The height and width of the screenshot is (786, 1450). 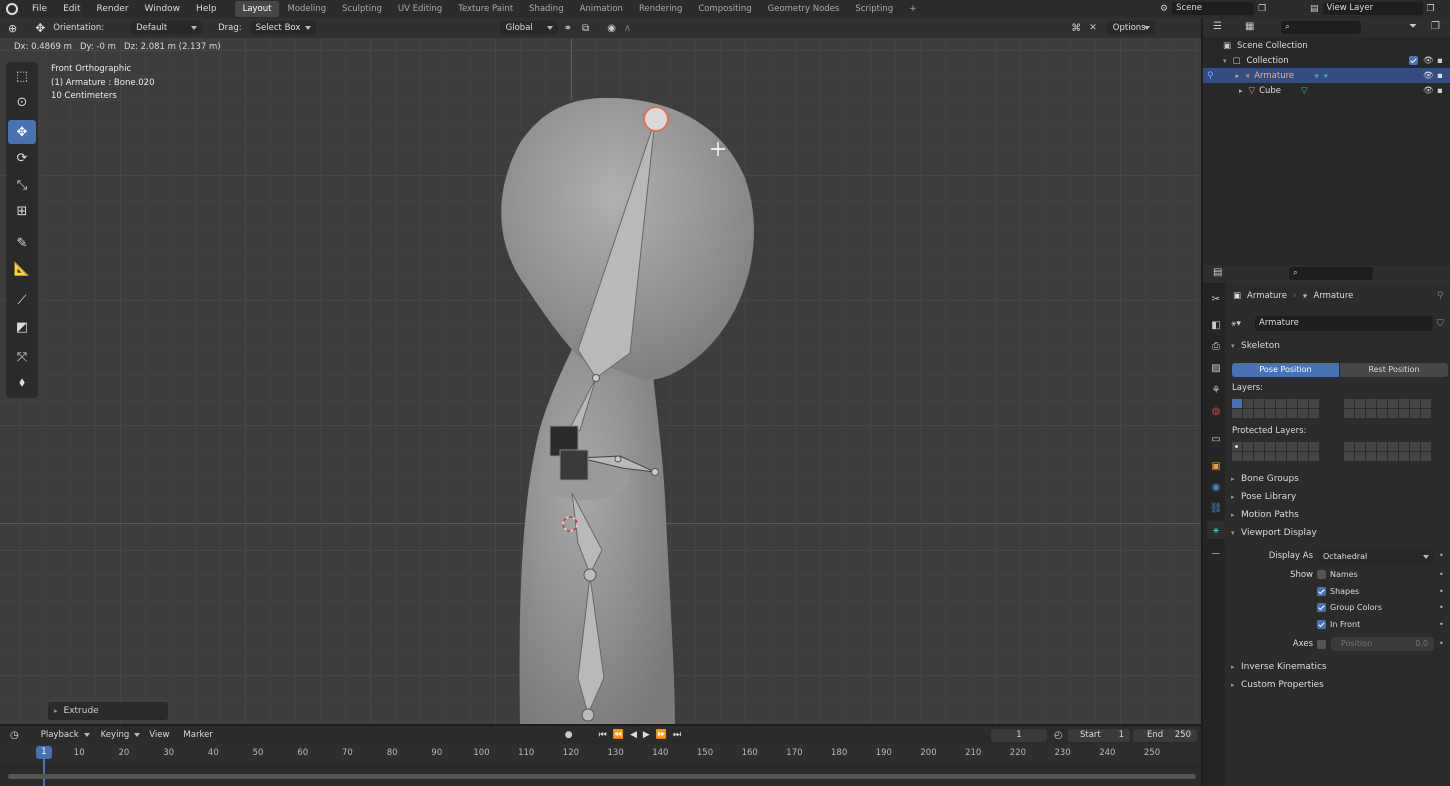 What do you see at coordinates (1217, 272) in the screenshot?
I see `properties-editor-icon: ▤` at bounding box center [1217, 272].